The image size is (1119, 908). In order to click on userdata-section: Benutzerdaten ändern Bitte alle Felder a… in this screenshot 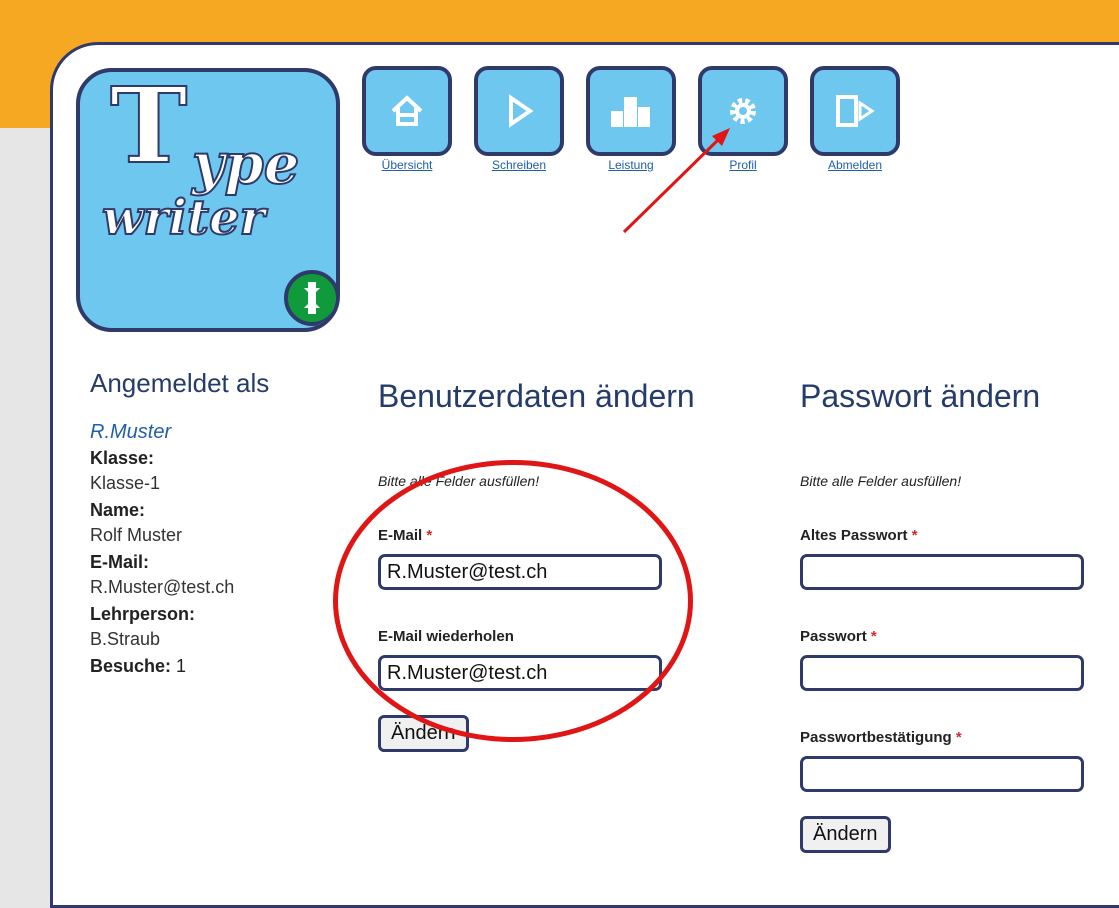, I will do `click(536, 565)`.